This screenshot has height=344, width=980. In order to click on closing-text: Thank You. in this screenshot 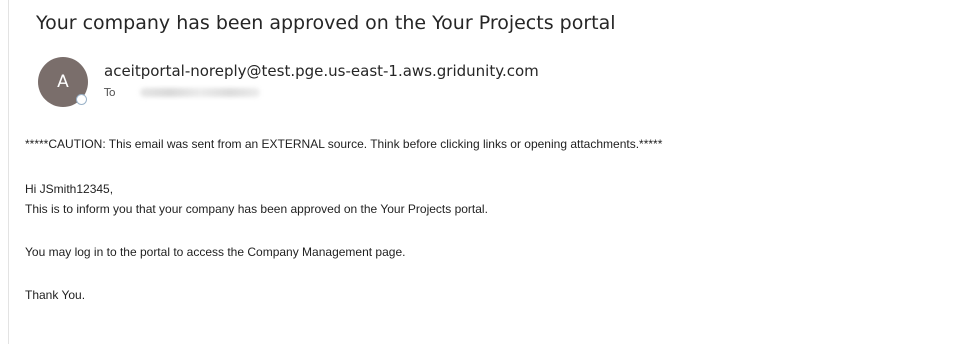, I will do `click(55, 295)`.